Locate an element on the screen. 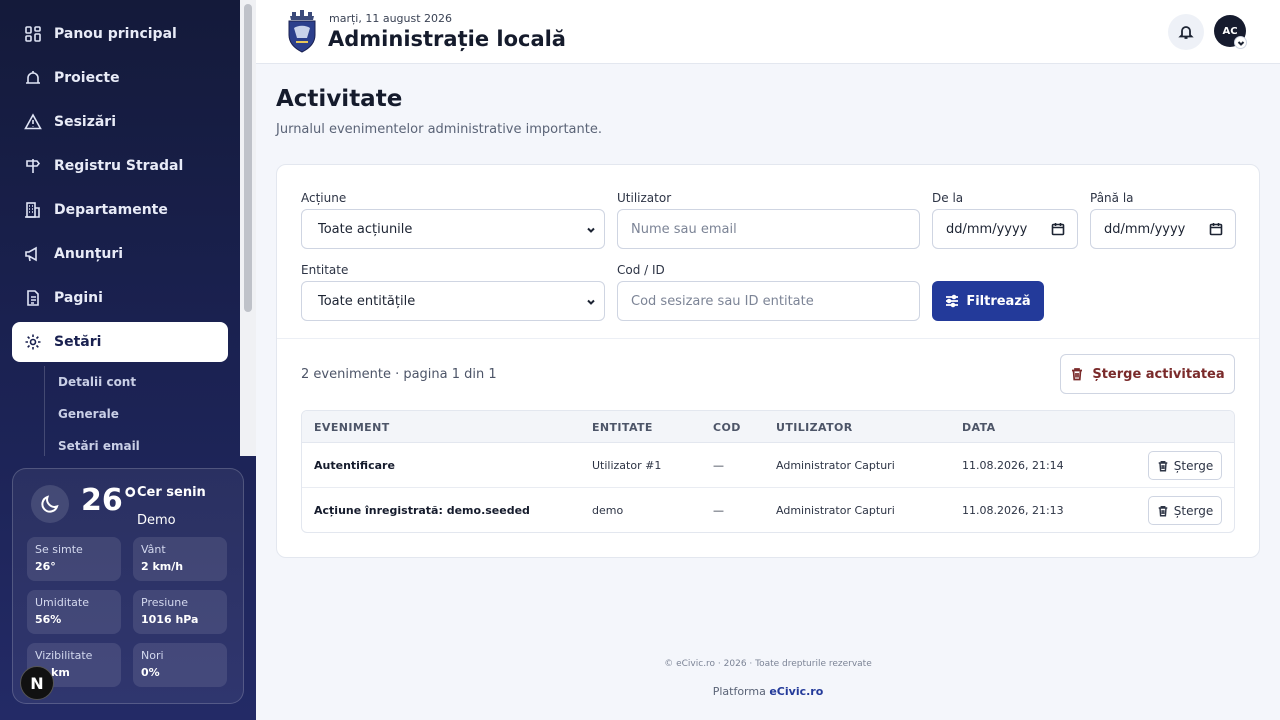 Image resolution: width=1280 pixels, height=720 pixels. signpost-icon is located at coordinates (33, 166).